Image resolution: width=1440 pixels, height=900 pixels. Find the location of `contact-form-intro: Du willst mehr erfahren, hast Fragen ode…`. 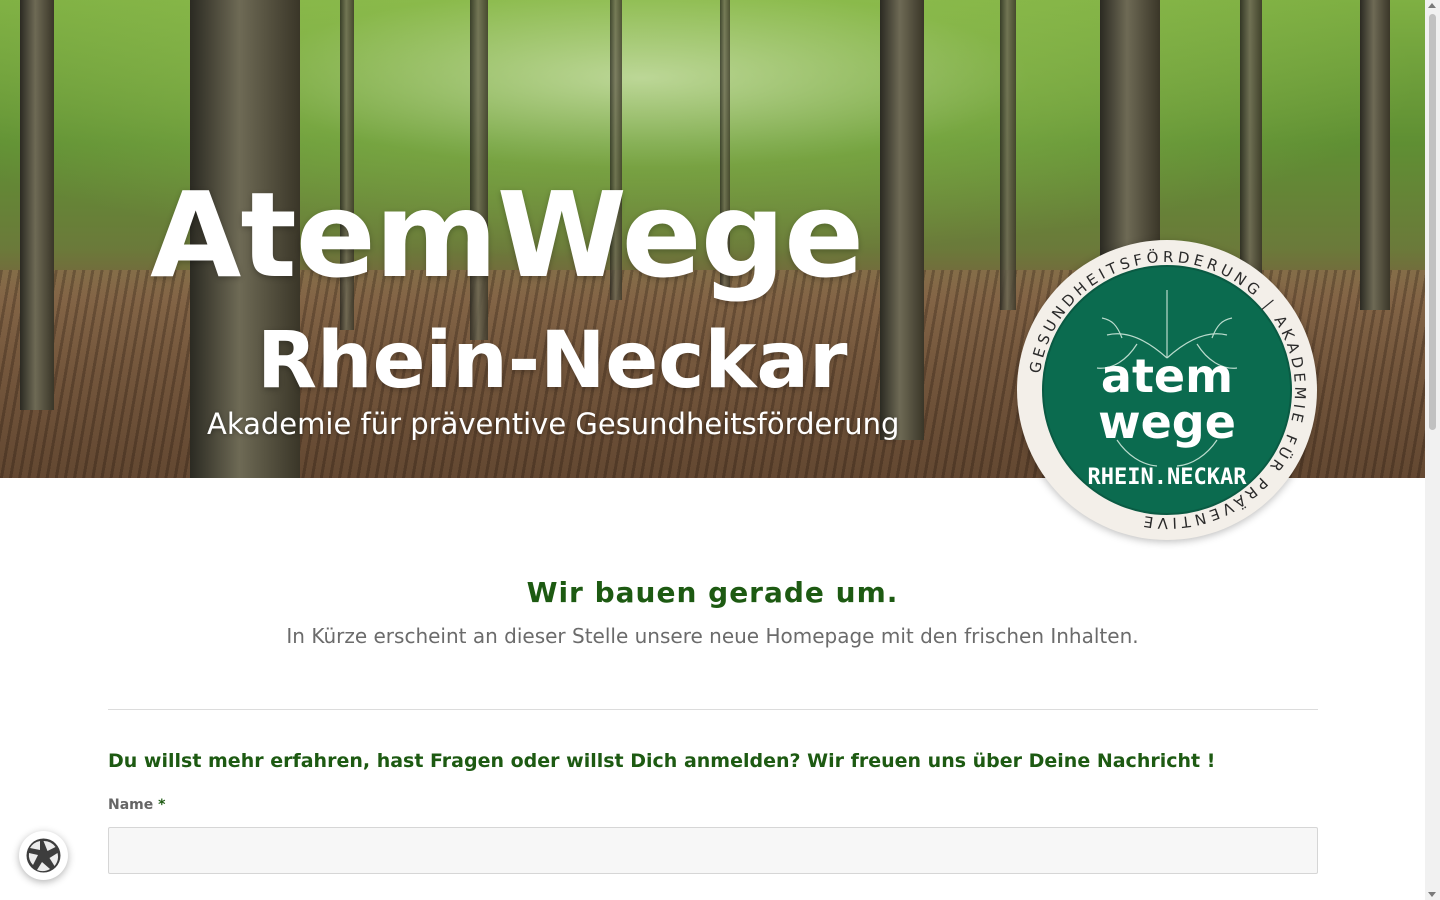

contact-form-intro: Du willst mehr erfahren, hast Fragen ode… is located at coordinates (662, 761).